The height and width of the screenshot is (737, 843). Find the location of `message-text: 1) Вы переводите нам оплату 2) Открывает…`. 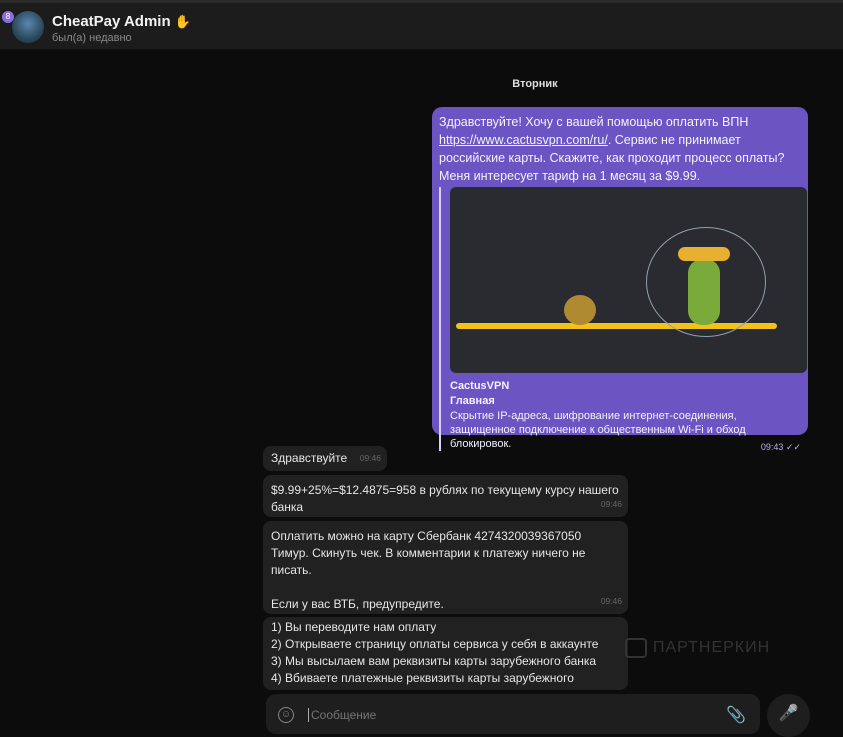

message-text: 1) Вы переводите нам оплату 2) Открывает… is located at coordinates (435, 652).